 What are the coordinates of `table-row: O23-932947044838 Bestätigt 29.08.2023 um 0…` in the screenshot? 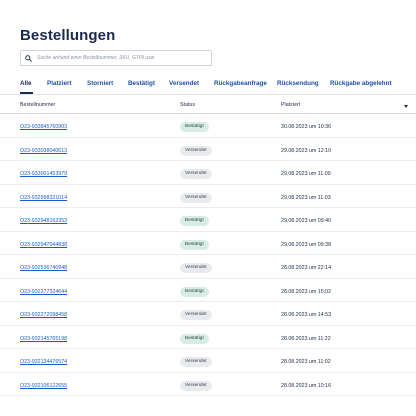 It's located at (208, 243).